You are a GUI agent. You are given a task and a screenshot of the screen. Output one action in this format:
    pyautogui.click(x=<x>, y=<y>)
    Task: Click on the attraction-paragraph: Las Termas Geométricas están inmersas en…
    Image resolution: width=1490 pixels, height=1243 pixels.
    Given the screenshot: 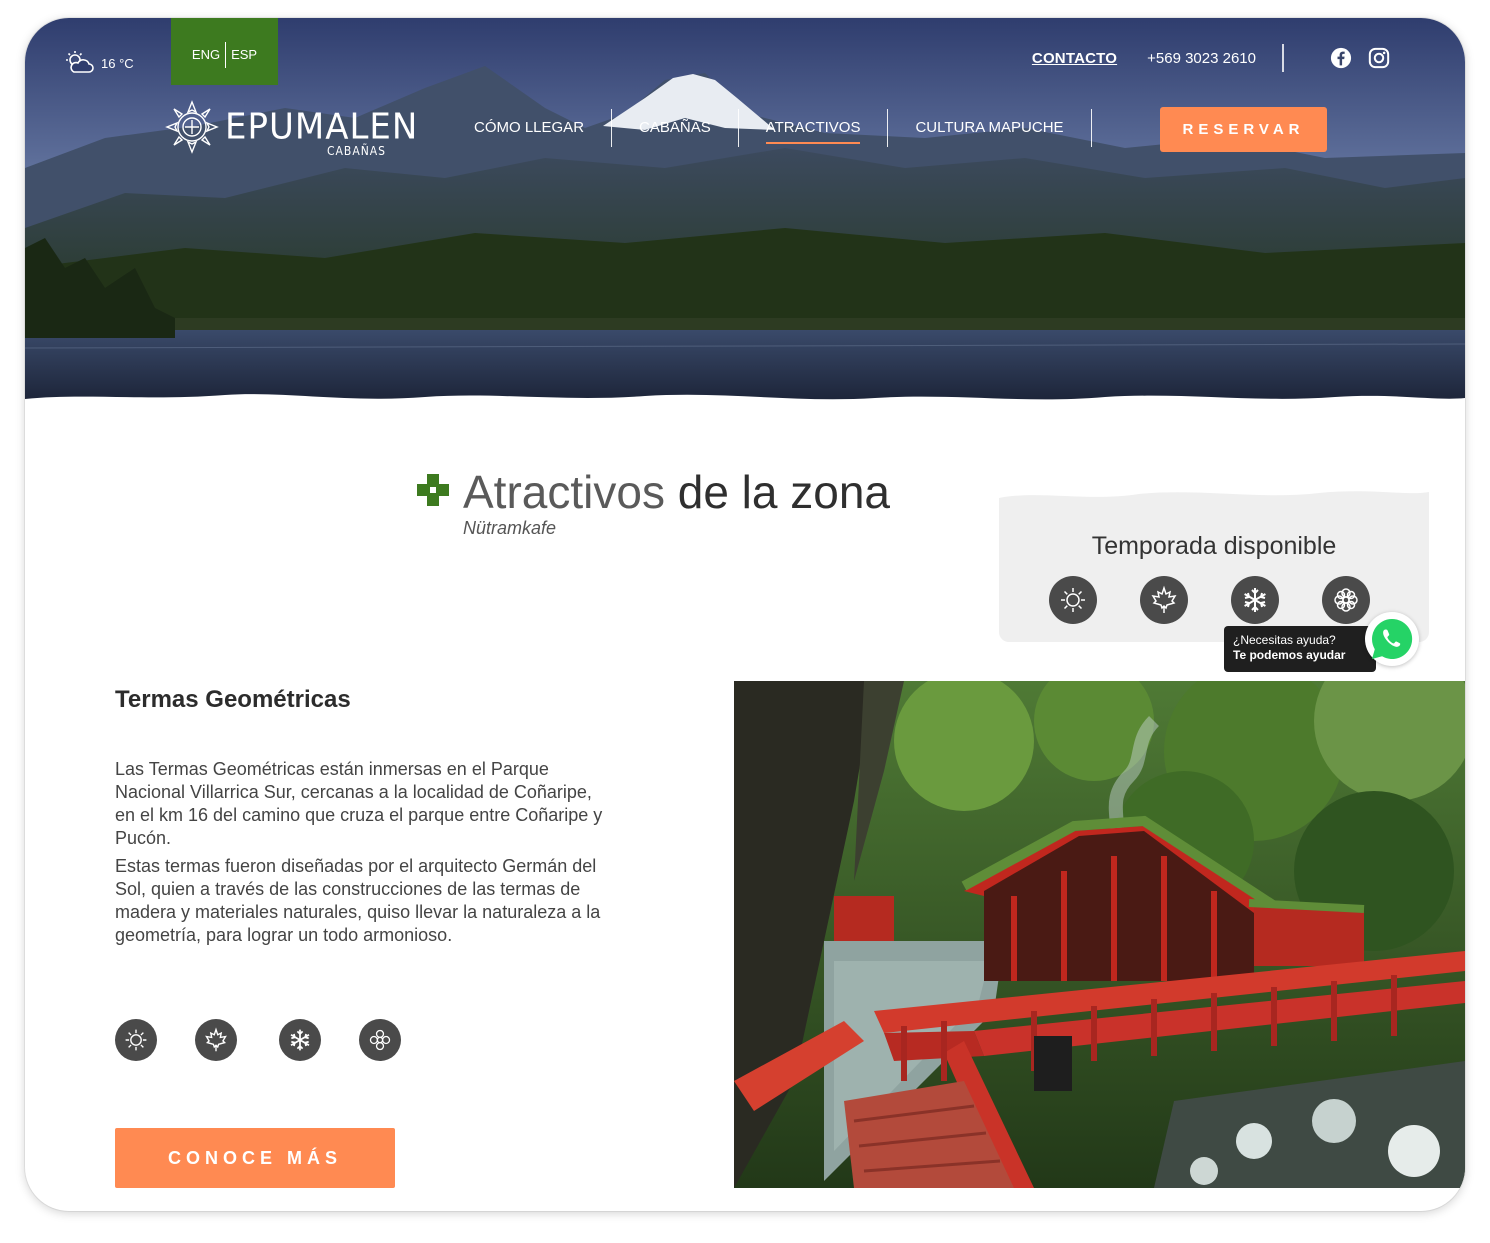 What is the action you would take?
    pyautogui.click(x=359, y=803)
    